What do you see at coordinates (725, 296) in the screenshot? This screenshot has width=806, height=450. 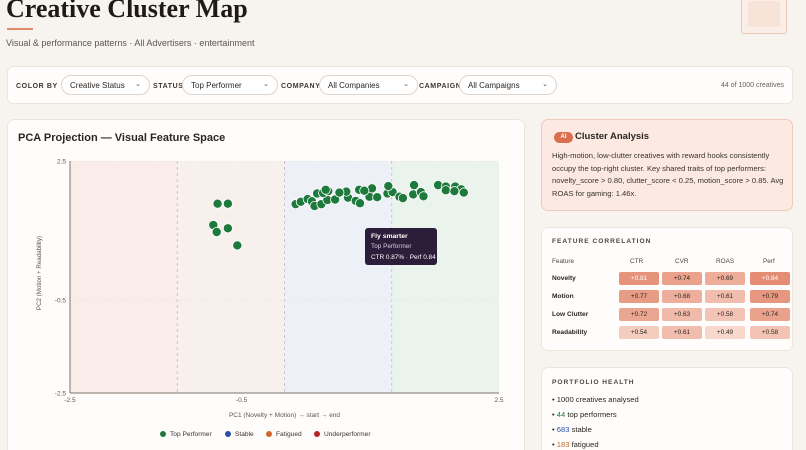 I see `correlation-cell: +0.61` at bounding box center [725, 296].